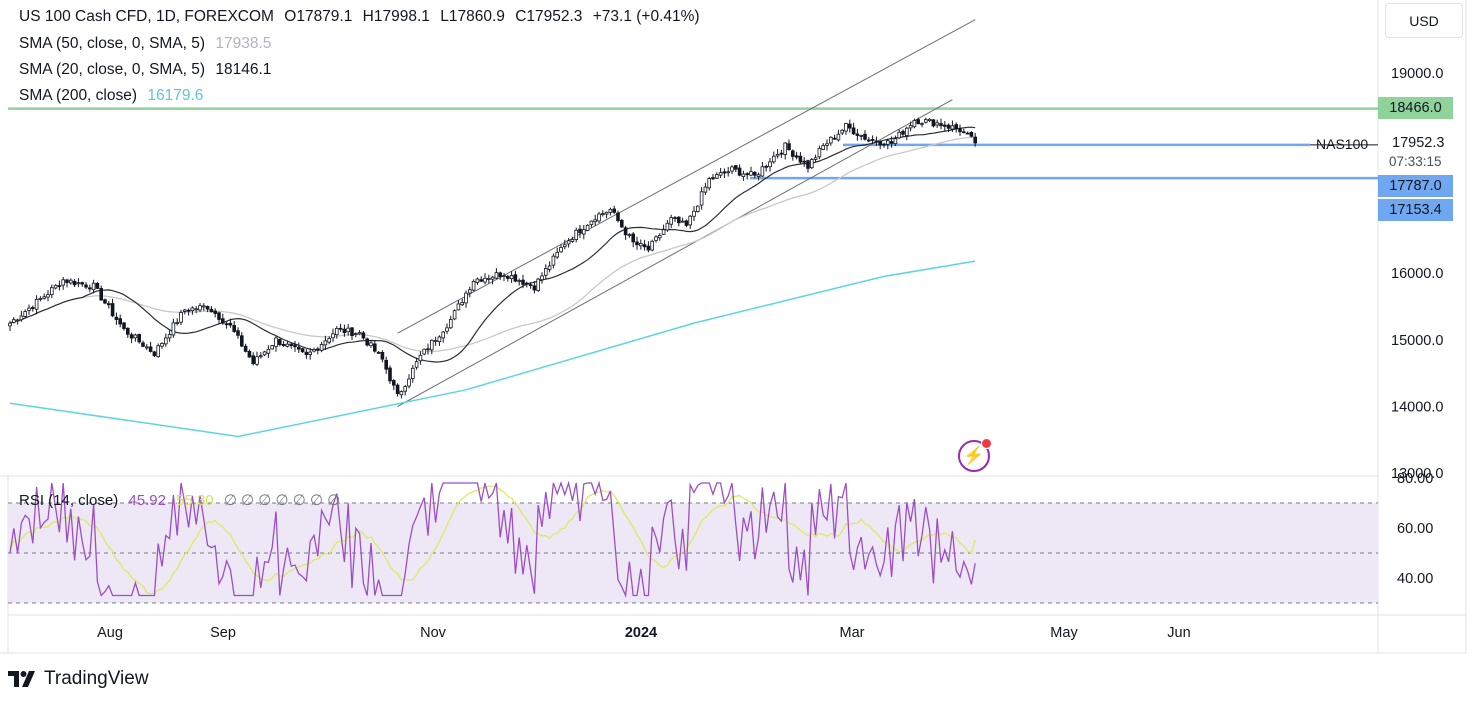  I want to click on low-value: L17860.9, so click(472, 16).